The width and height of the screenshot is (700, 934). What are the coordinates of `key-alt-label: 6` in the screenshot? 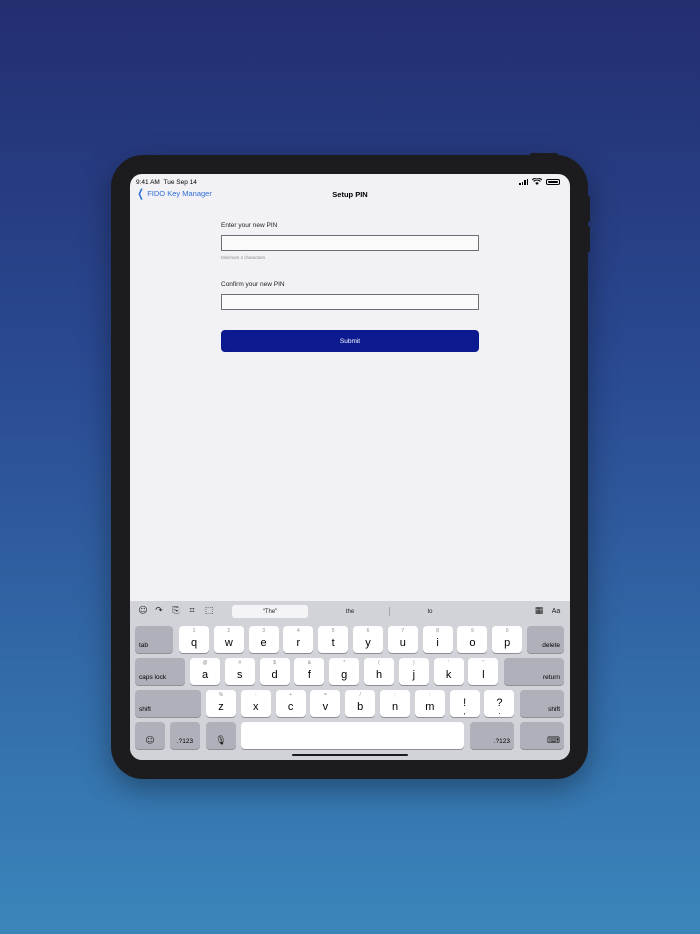 It's located at (368, 631).